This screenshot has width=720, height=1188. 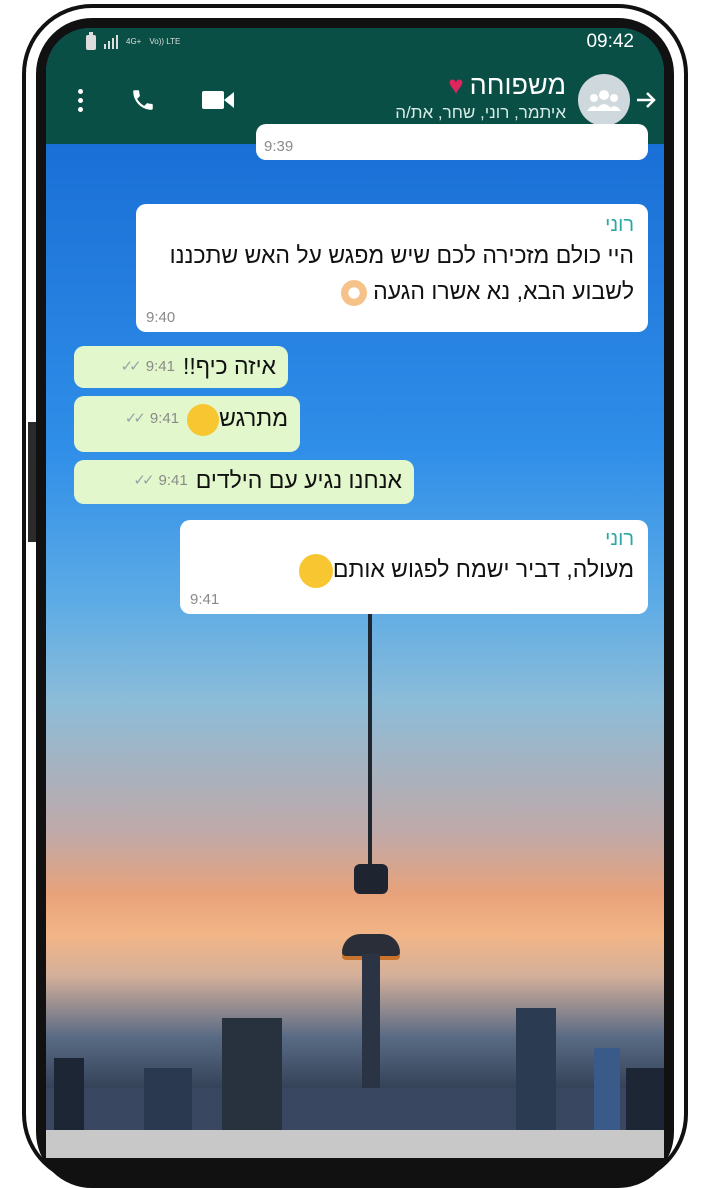 What do you see at coordinates (355, 42) in the screenshot?
I see `status-bar: 4G+ Vo)) LTE 09:42` at bounding box center [355, 42].